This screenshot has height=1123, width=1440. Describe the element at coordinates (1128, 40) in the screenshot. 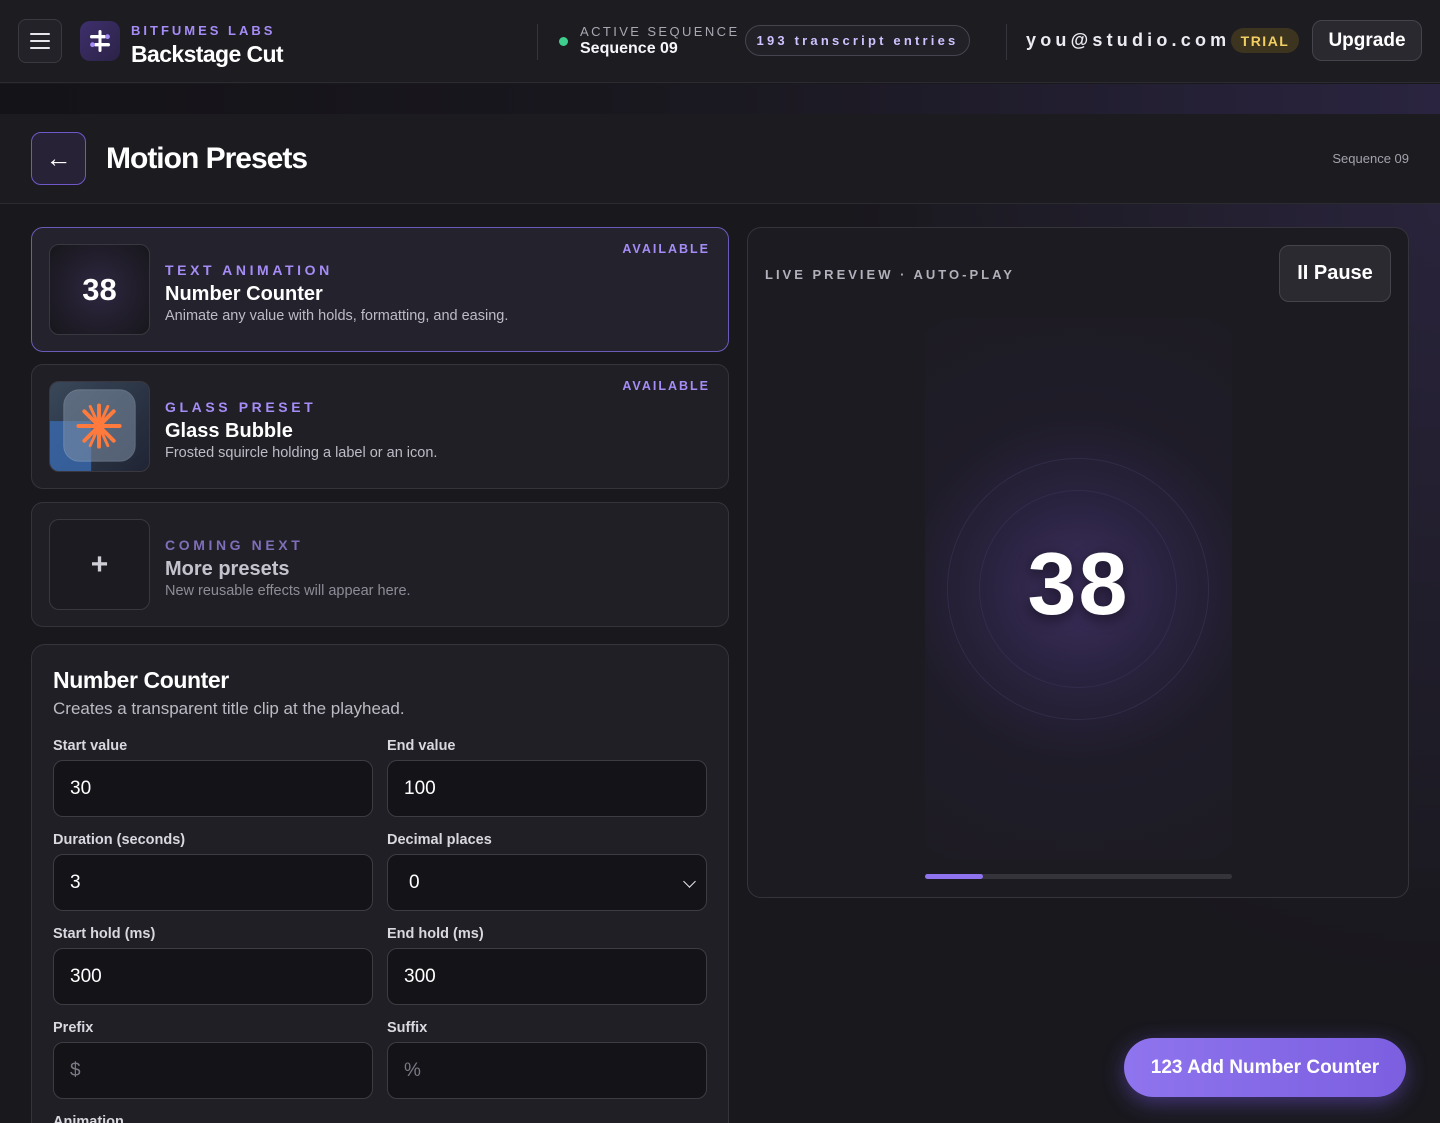

I see `user-email: you@studio.com` at that location.